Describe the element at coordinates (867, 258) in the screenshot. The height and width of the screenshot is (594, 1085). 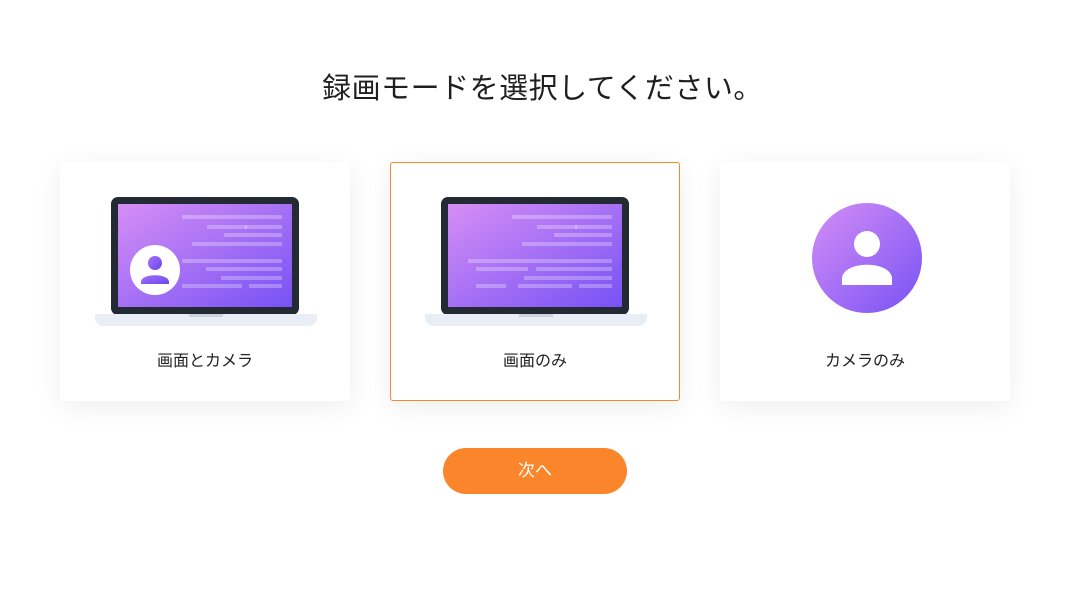
I see `user-avatar-icon` at that location.